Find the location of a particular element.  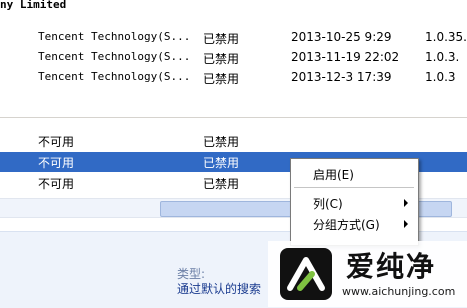

list-row: 不可用 已禁用 is located at coordinates (233, 141).